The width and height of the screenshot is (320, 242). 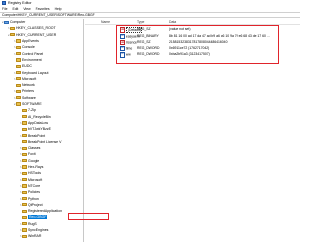 I want to click on registry-editor-icon, so click(x=4, y=3).